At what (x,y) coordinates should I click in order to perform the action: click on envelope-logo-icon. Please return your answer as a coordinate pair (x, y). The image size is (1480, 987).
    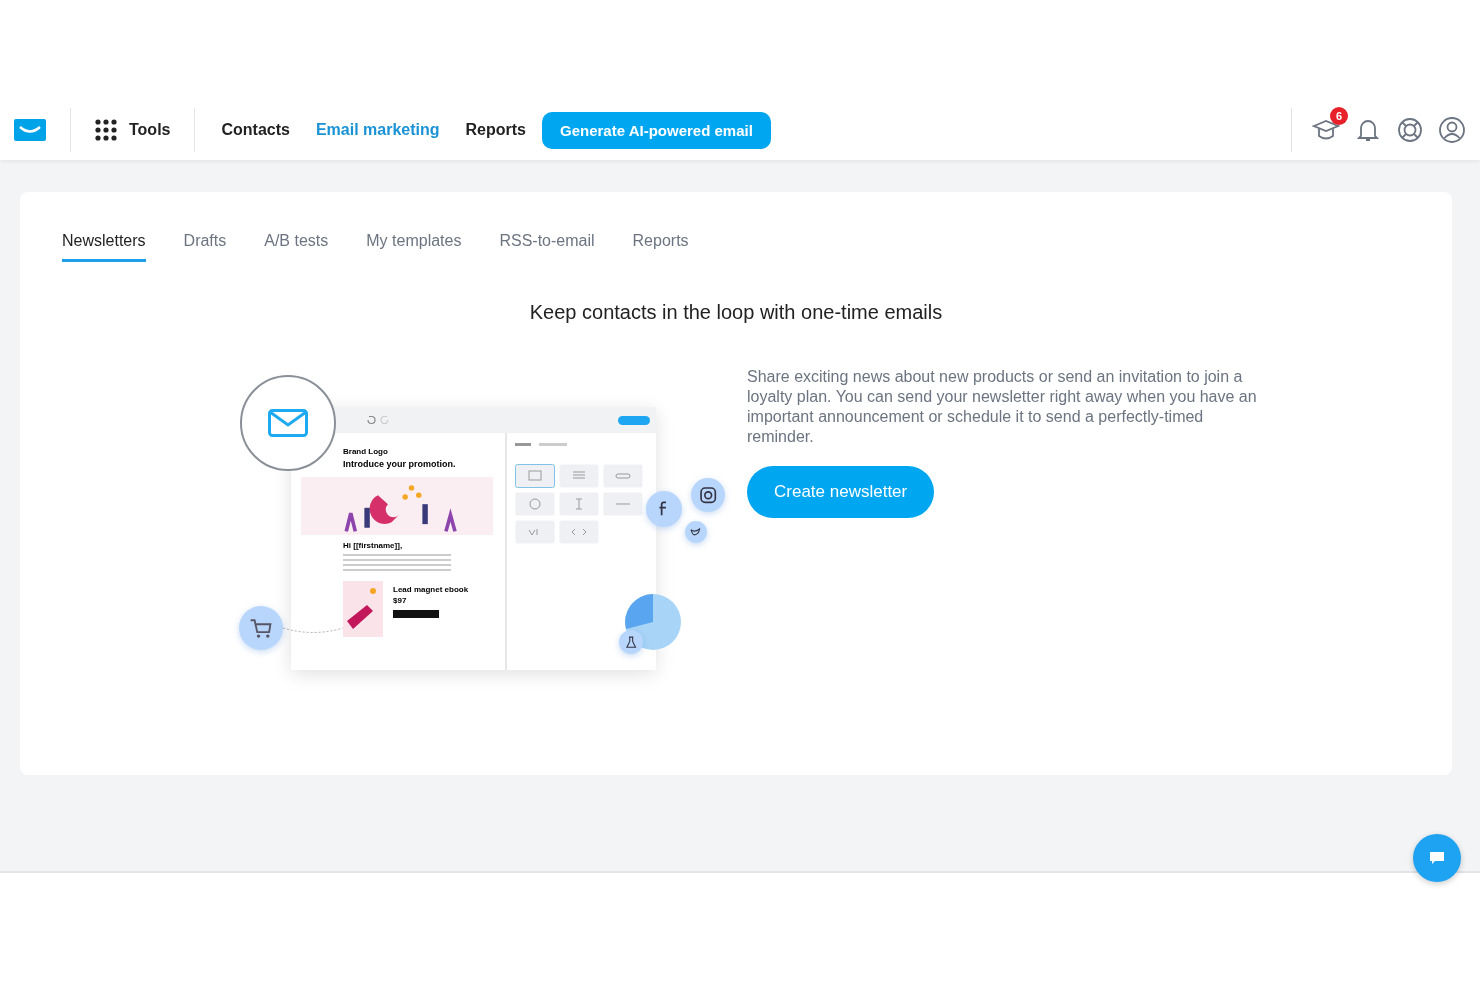
    Looking at the image, I should click on (30, 130).